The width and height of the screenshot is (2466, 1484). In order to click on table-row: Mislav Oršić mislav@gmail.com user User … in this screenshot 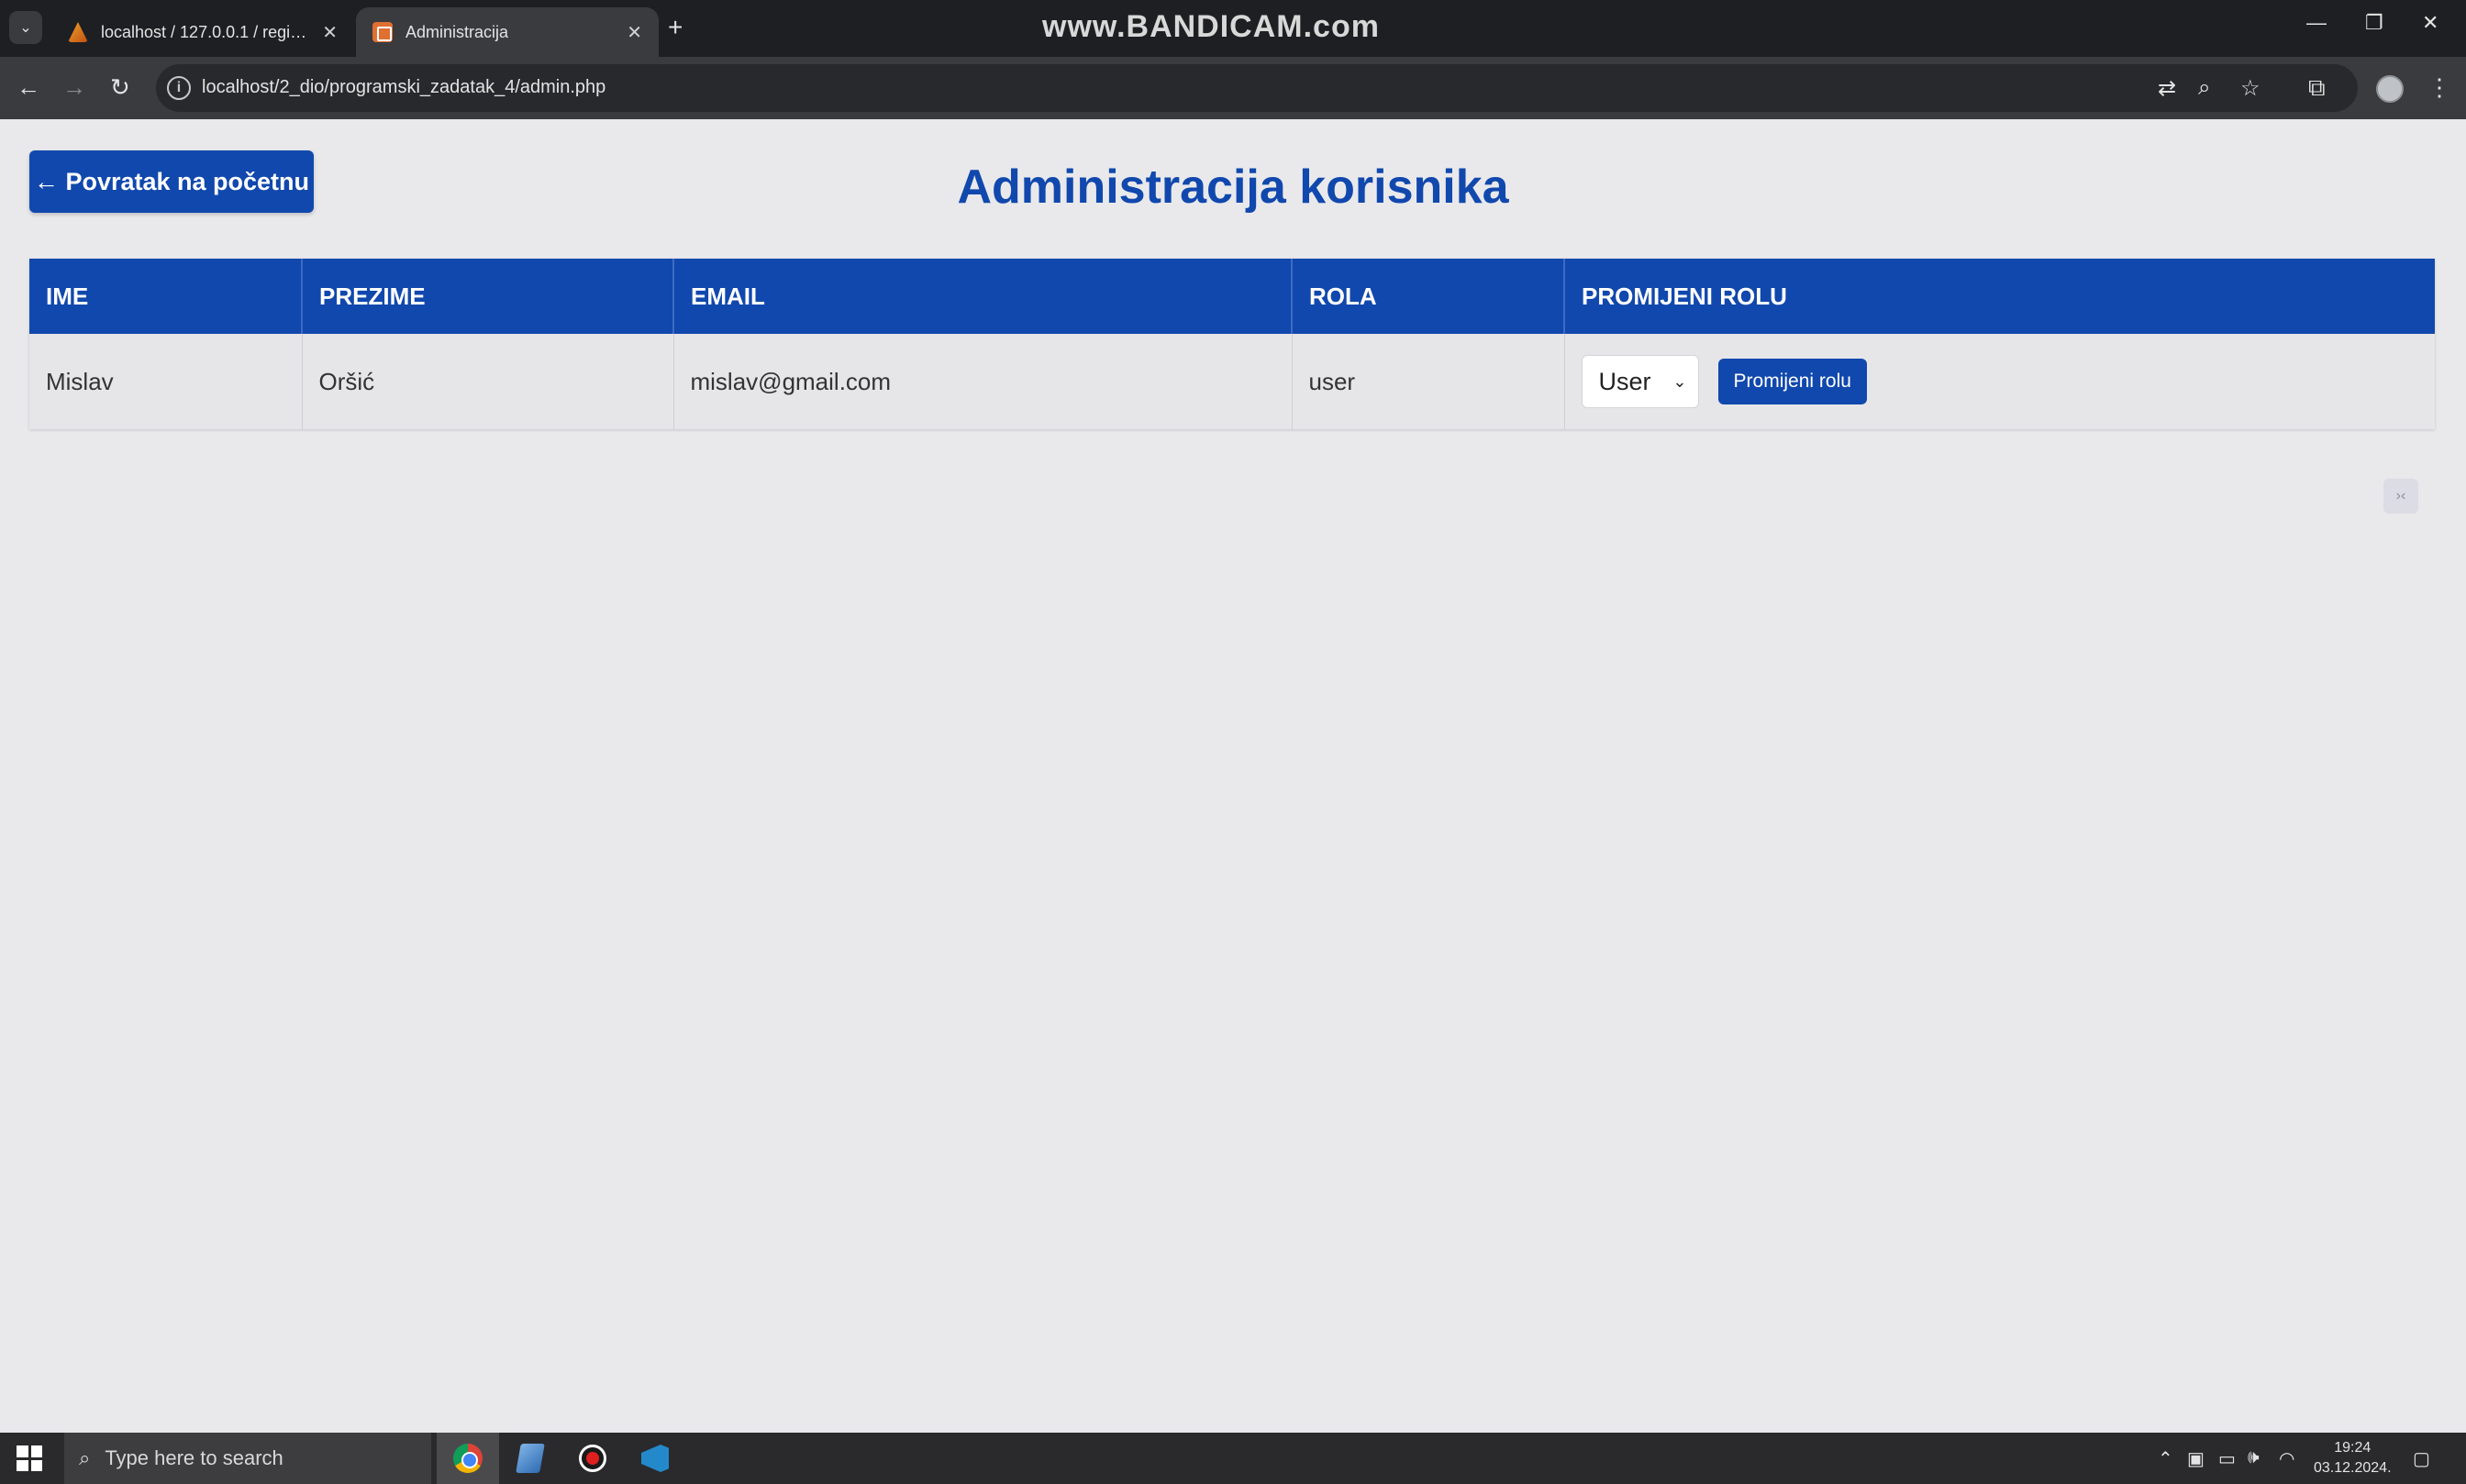, I will do `click(1232, 381)`.